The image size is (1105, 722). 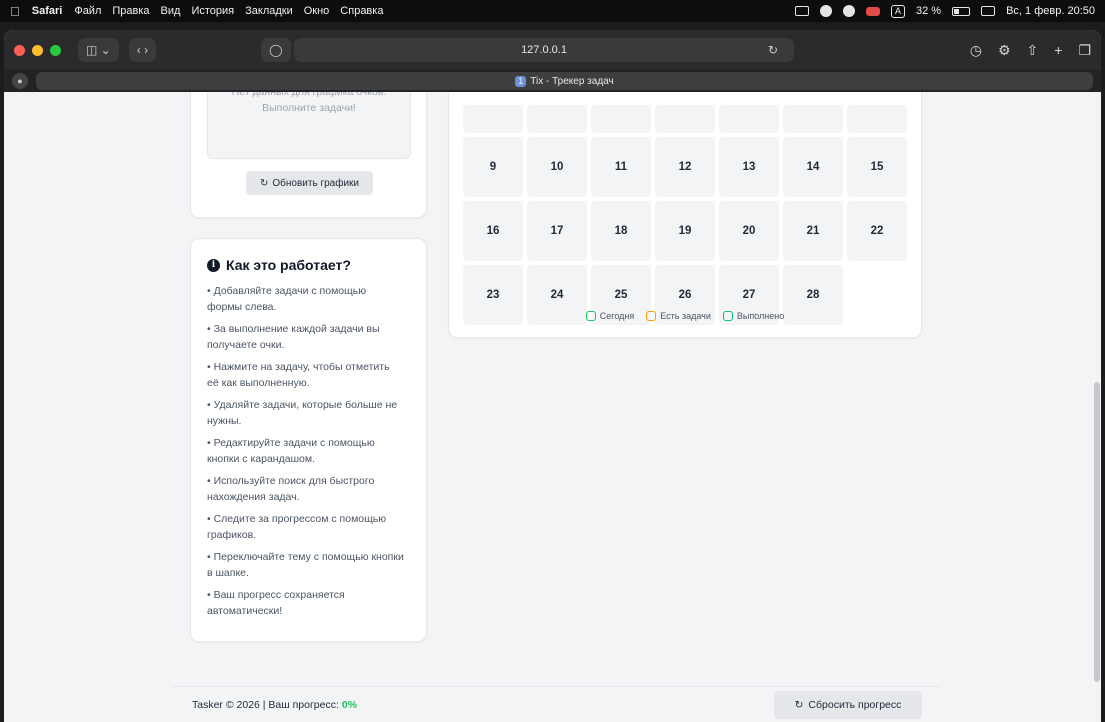 What do you see at coordinates (1097, 532) in the screenshot?
I see `scrollbar-thumb` at bounding box center [1097, 532].